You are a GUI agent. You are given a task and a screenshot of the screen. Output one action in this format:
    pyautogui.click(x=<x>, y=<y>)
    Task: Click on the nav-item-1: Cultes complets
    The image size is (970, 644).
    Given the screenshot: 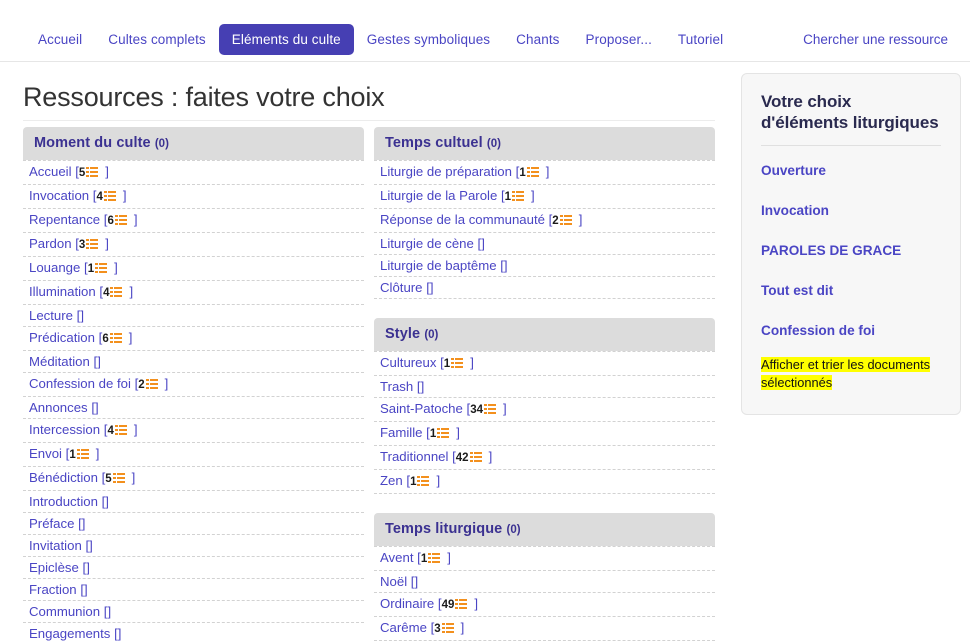 What is the action you would take?
    pyautogui.click(x=157, y=39)
    